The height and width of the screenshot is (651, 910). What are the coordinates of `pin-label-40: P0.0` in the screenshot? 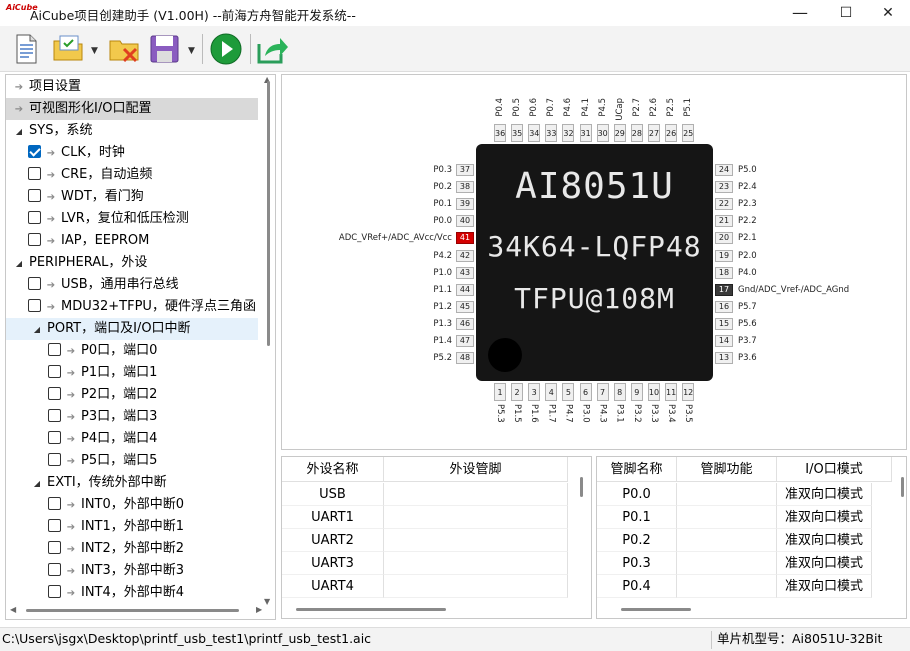 It's located at (442, 221).